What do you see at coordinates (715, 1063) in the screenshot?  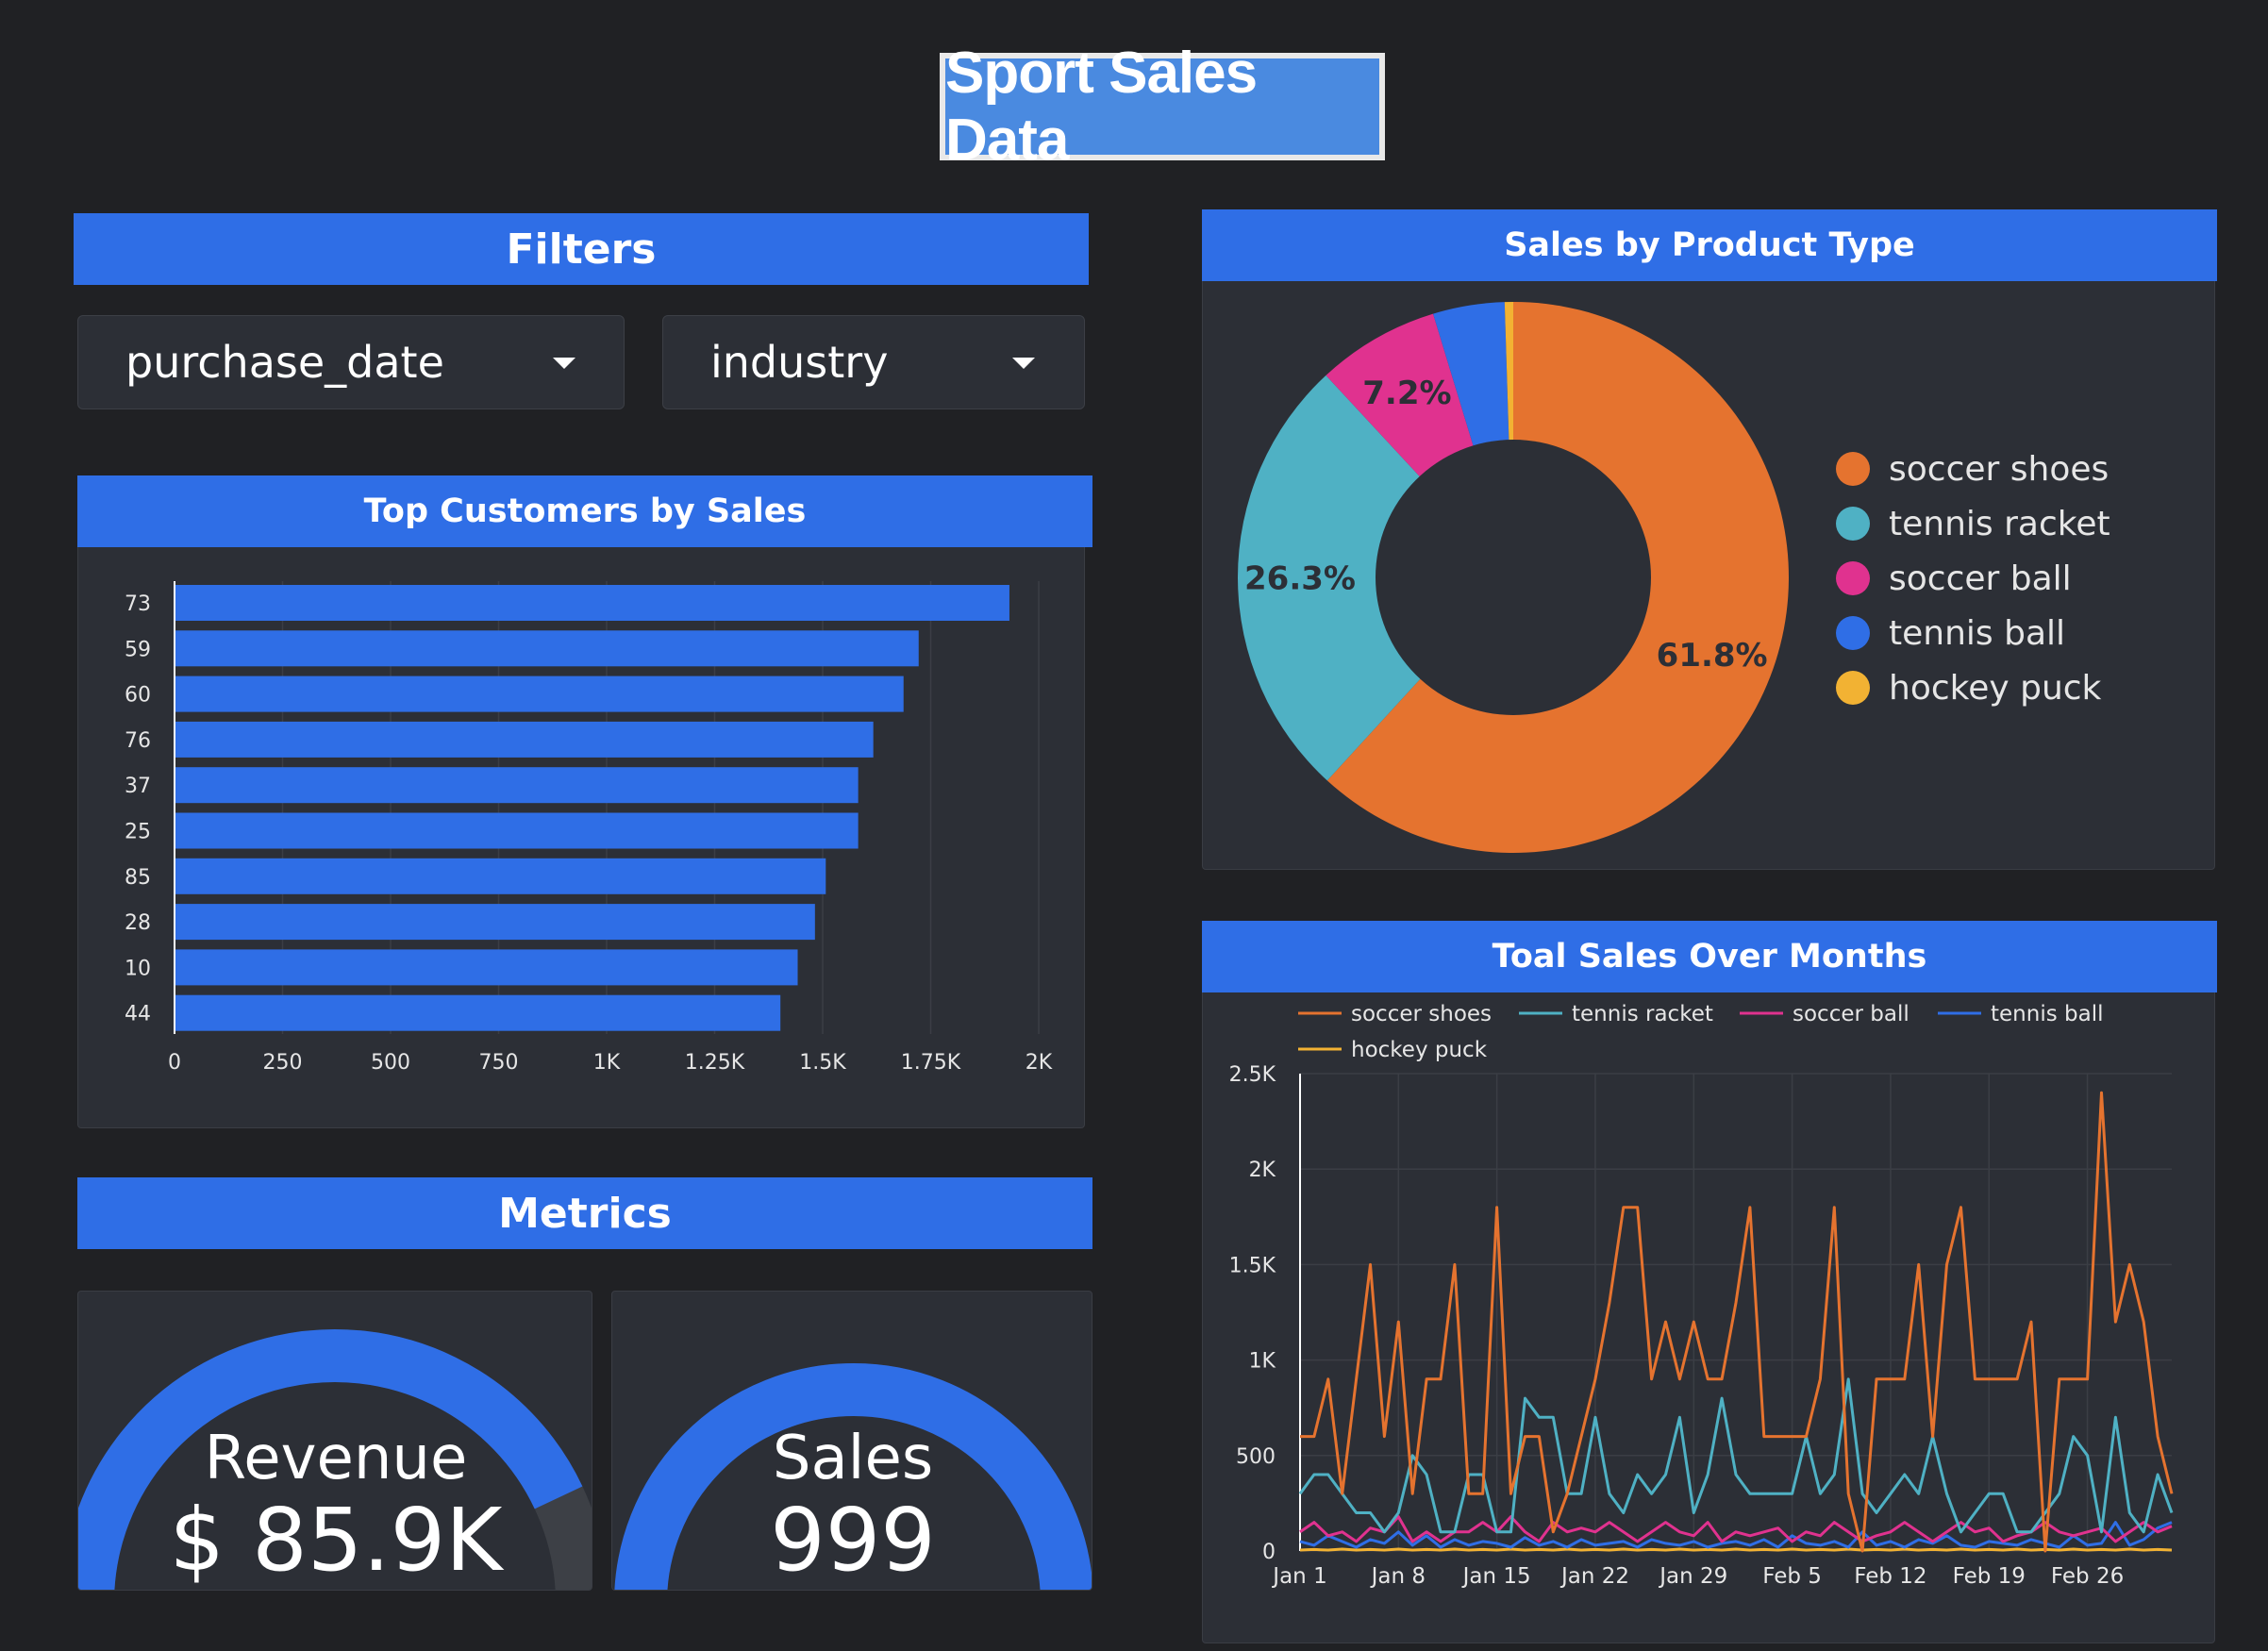 I see `bar-x-tick: 1.25K` at bounding box center [715, 1063].